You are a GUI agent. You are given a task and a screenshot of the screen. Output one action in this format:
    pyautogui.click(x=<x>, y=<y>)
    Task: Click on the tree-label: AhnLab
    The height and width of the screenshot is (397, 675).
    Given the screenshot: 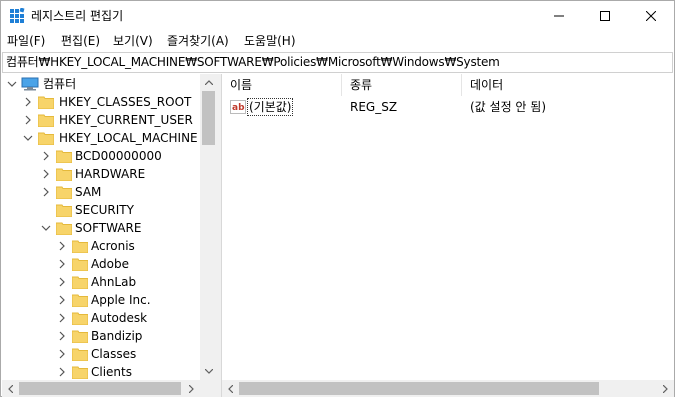 What is the action you would take?
    pyautogui.click(x=114, y=282)
    